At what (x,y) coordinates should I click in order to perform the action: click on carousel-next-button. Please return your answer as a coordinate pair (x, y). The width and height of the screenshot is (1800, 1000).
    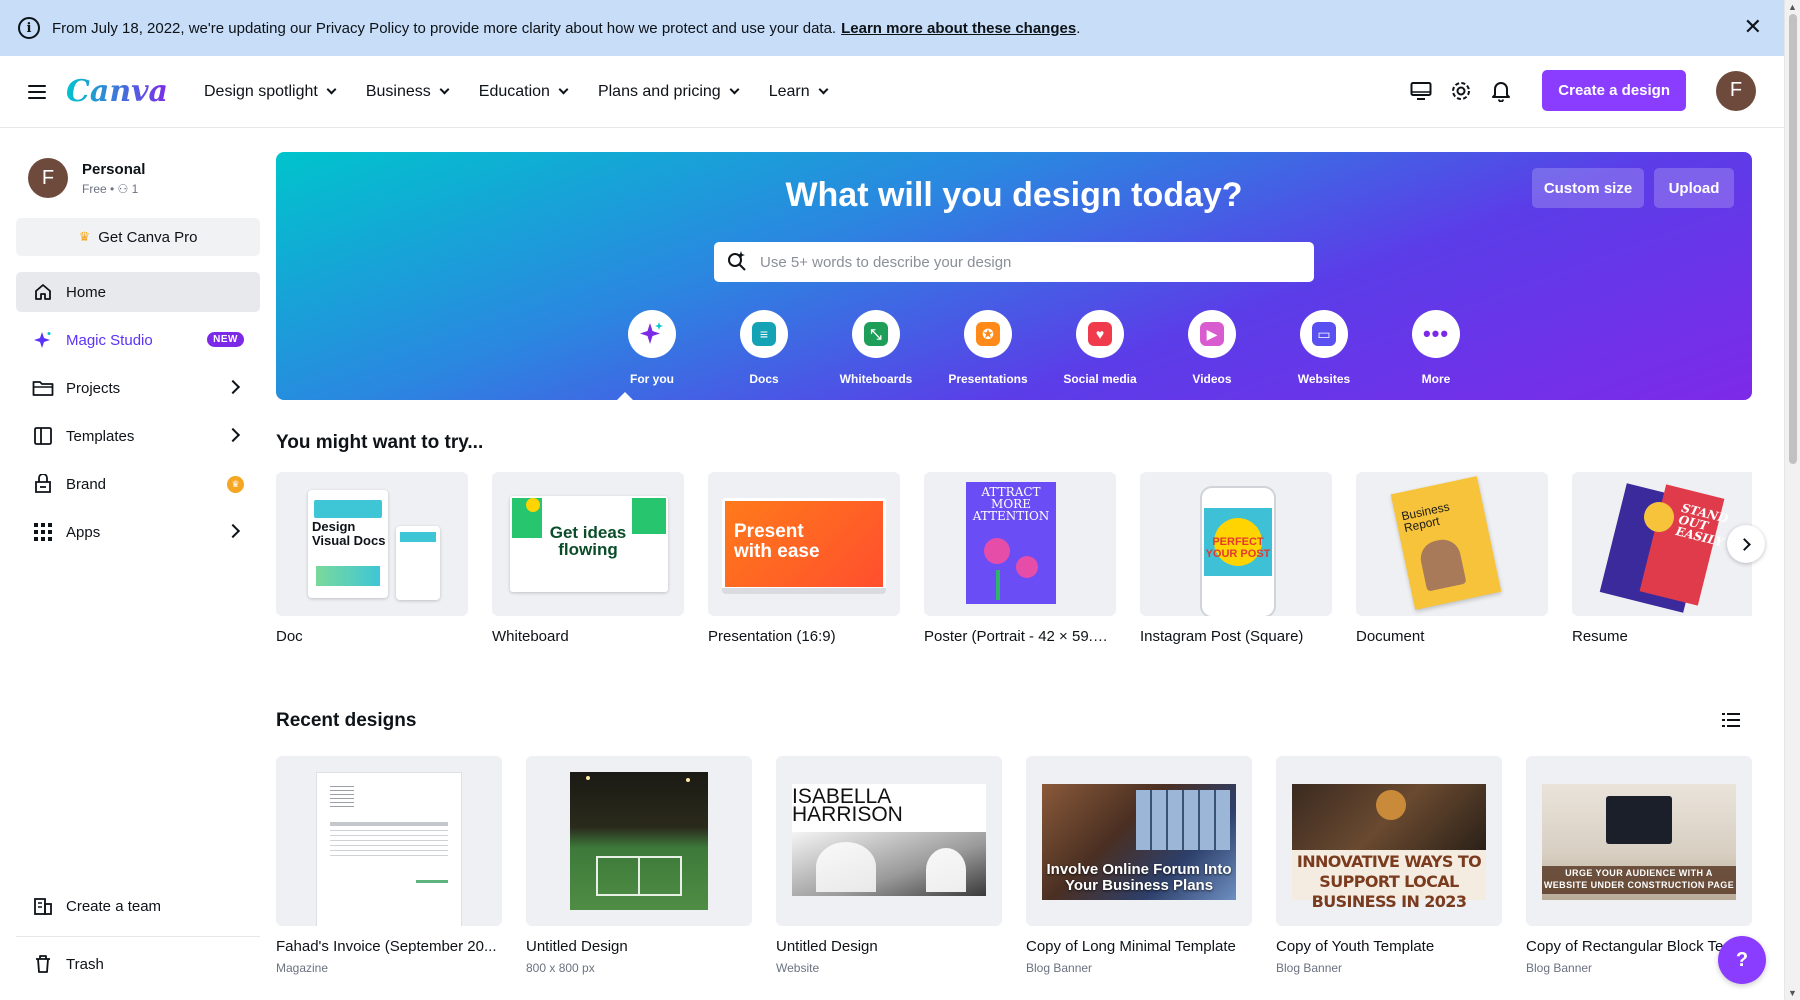
    Looking at the image, I should click on (1746, 544).